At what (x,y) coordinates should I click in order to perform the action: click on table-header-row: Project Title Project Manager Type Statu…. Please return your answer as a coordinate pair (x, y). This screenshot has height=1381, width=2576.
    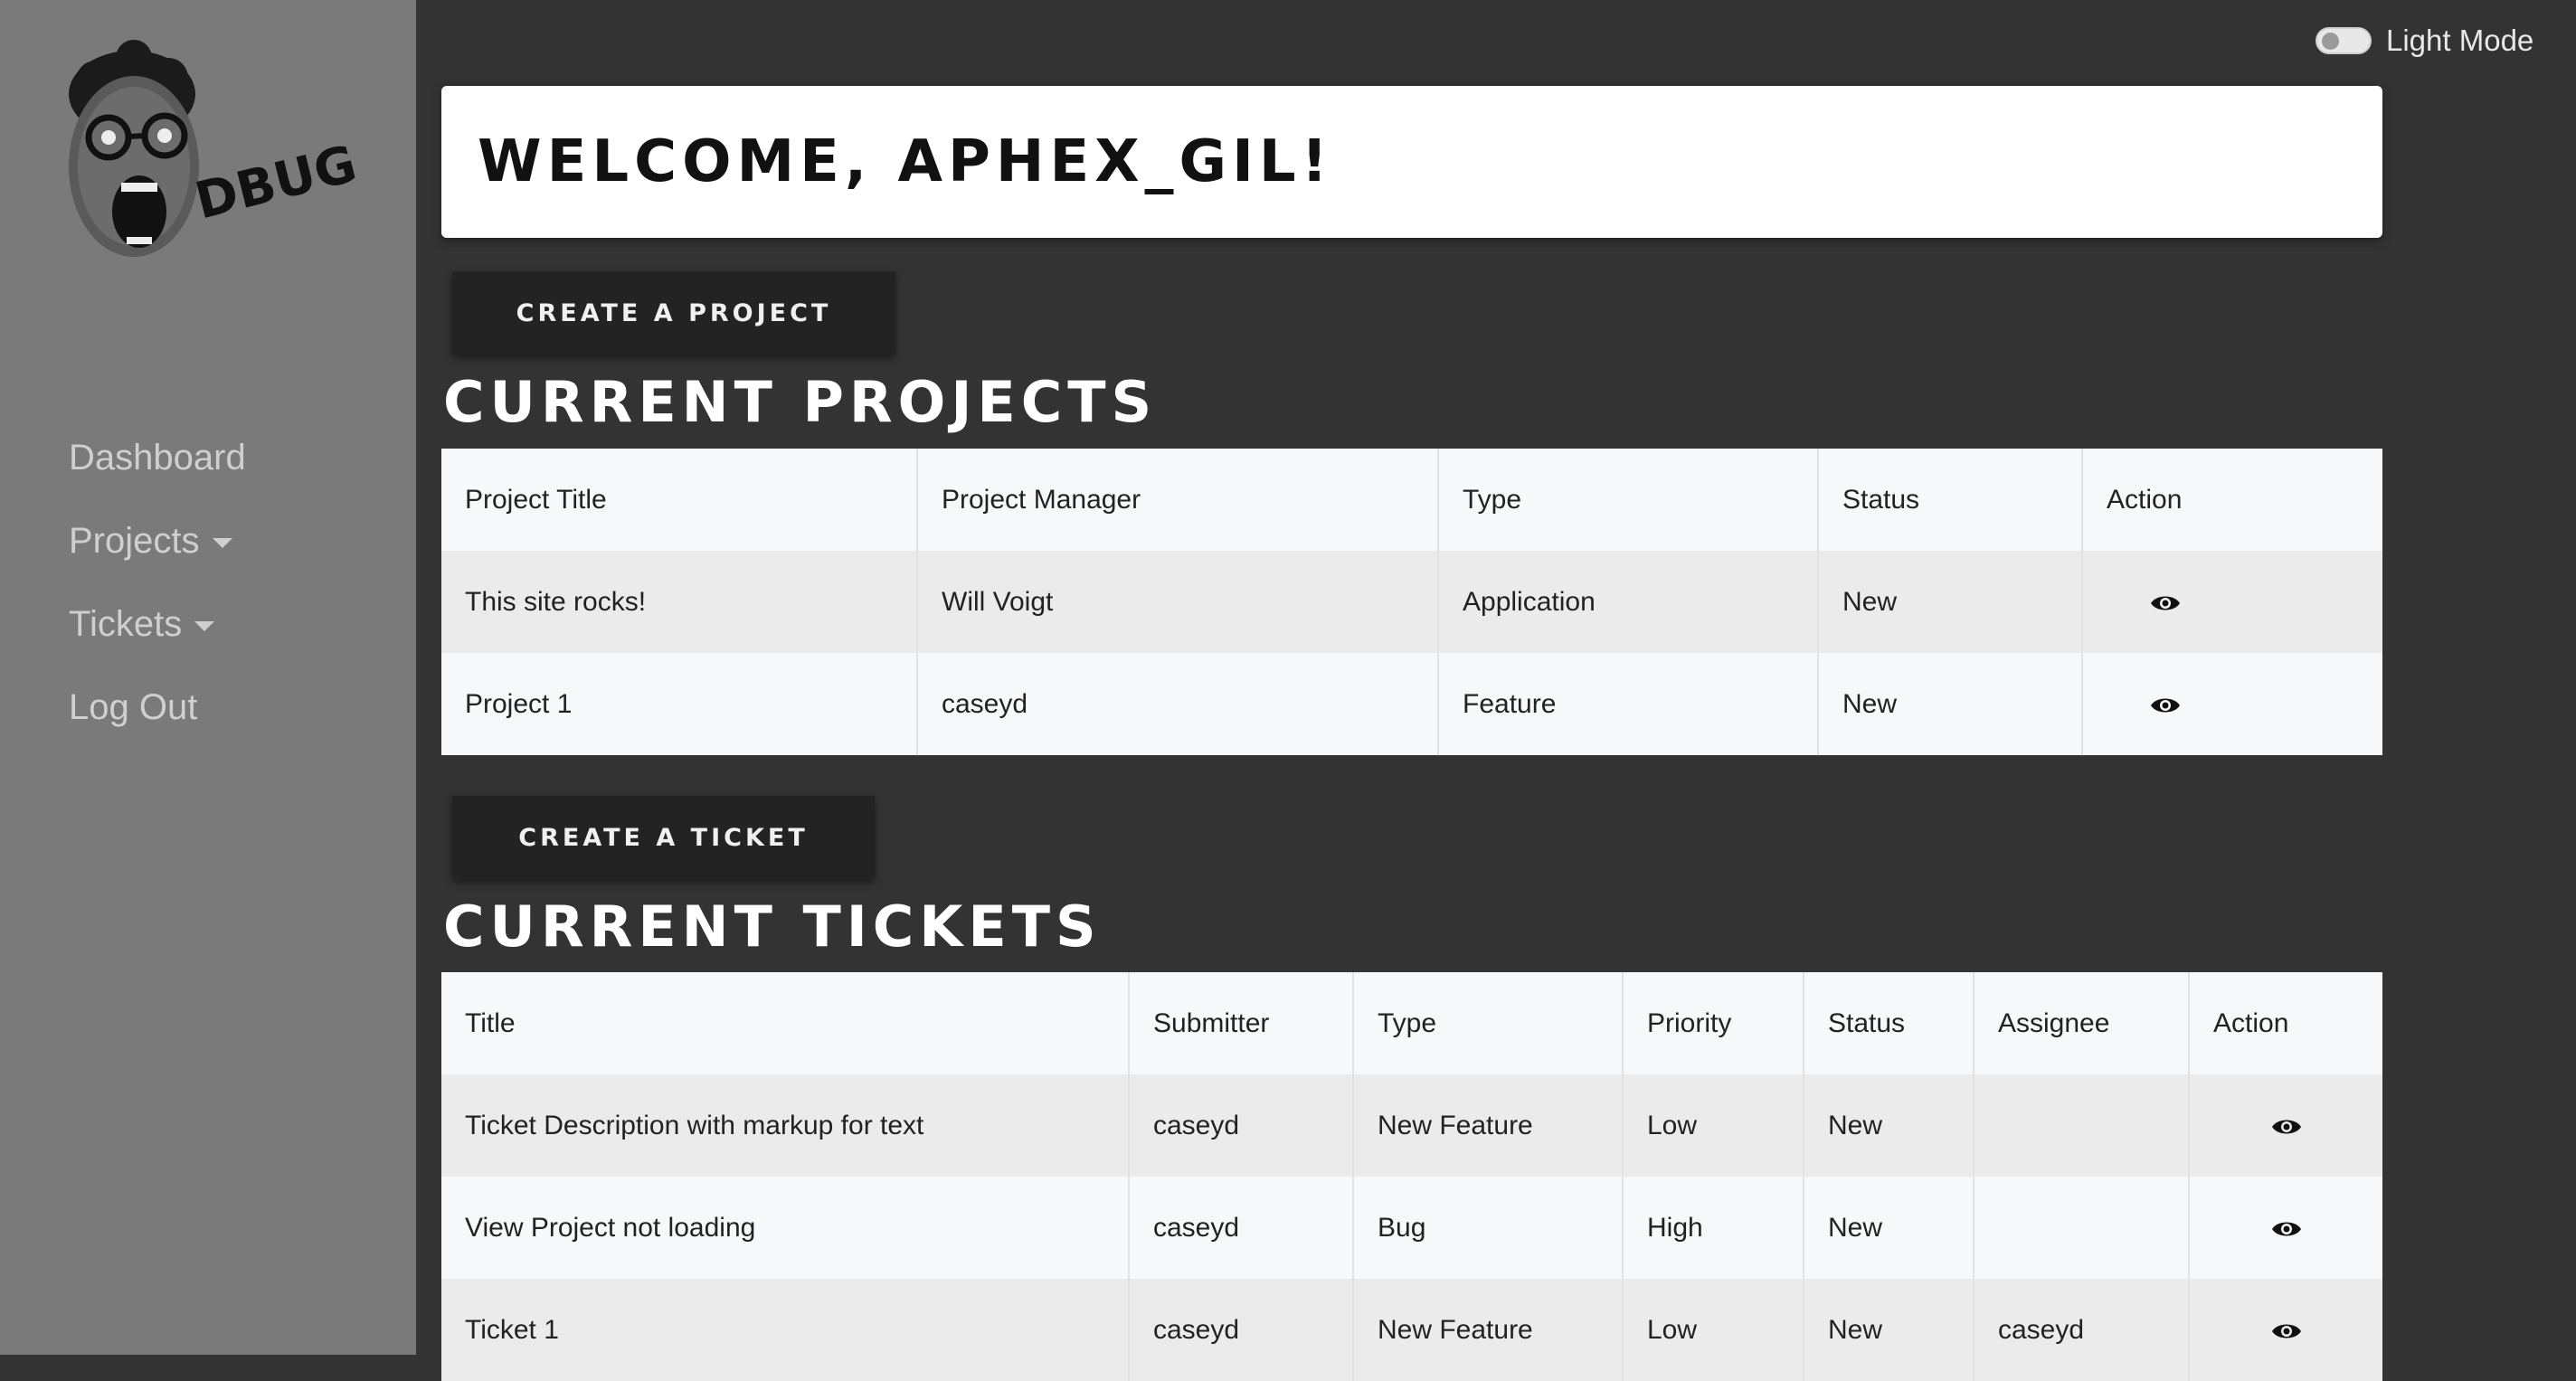
    Looking at the image, I should click on (1411, 500).